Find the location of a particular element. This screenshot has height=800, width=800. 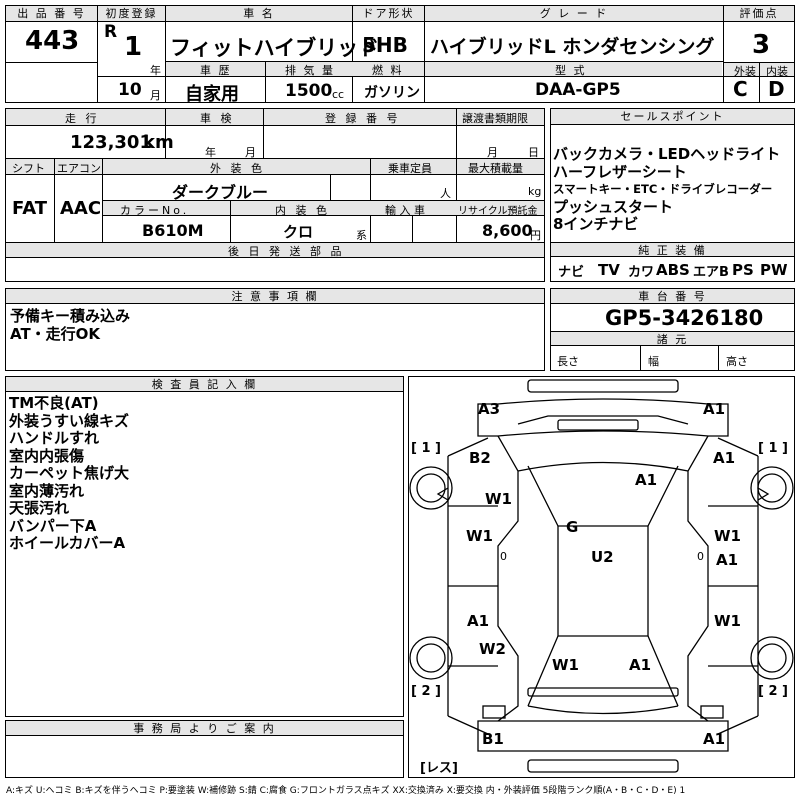

color-label: 外 装 色 is located at coordinates (237, 168).